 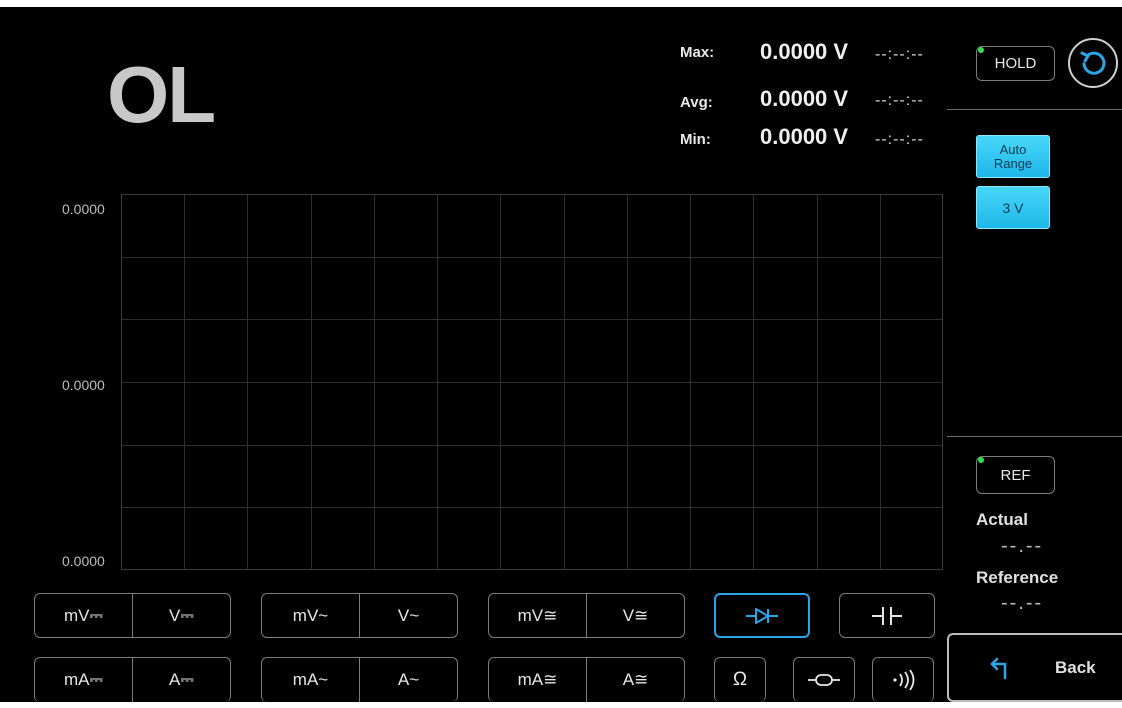 What do you see at coordinates (181, 615) in the screenshot?
I see `mode-v-dc: V⎓` at bounding box center [181, 615].